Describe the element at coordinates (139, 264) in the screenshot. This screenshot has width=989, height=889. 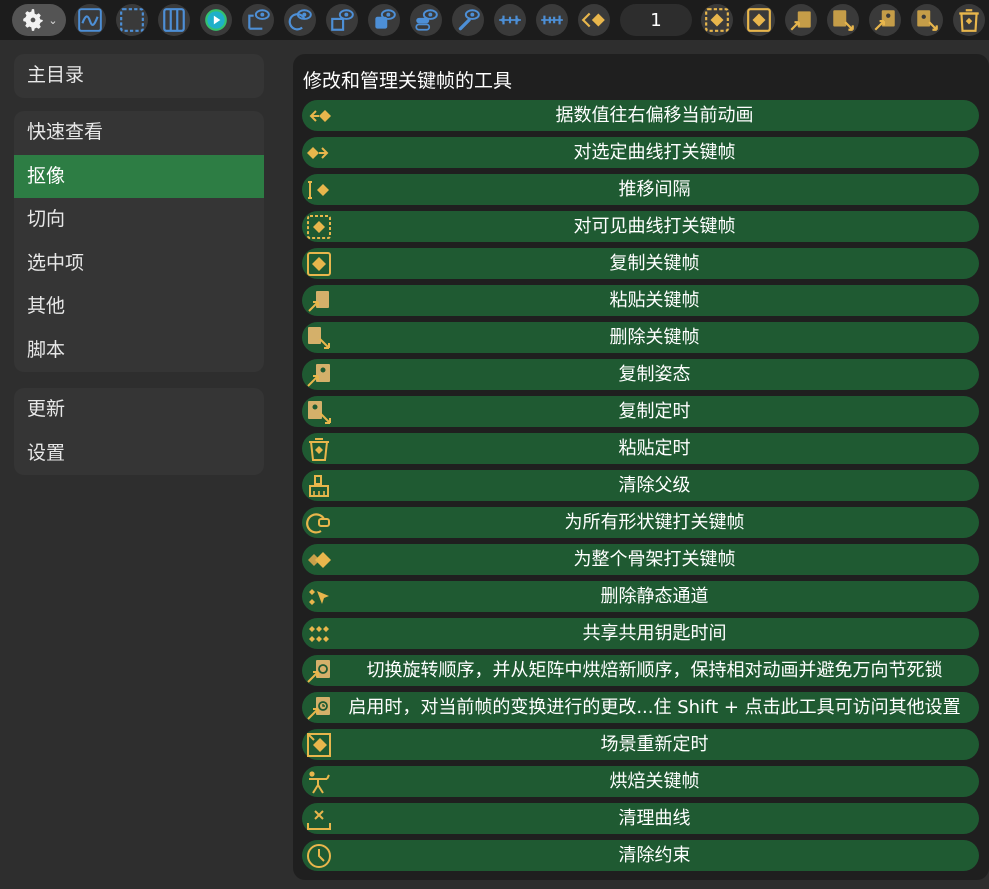
I see `sidebar-item-selection: 选中项` at that location.